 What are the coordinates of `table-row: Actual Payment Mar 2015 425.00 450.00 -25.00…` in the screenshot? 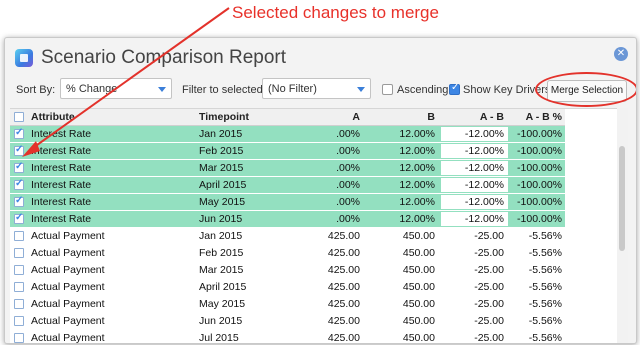 It's located at (287, 270).